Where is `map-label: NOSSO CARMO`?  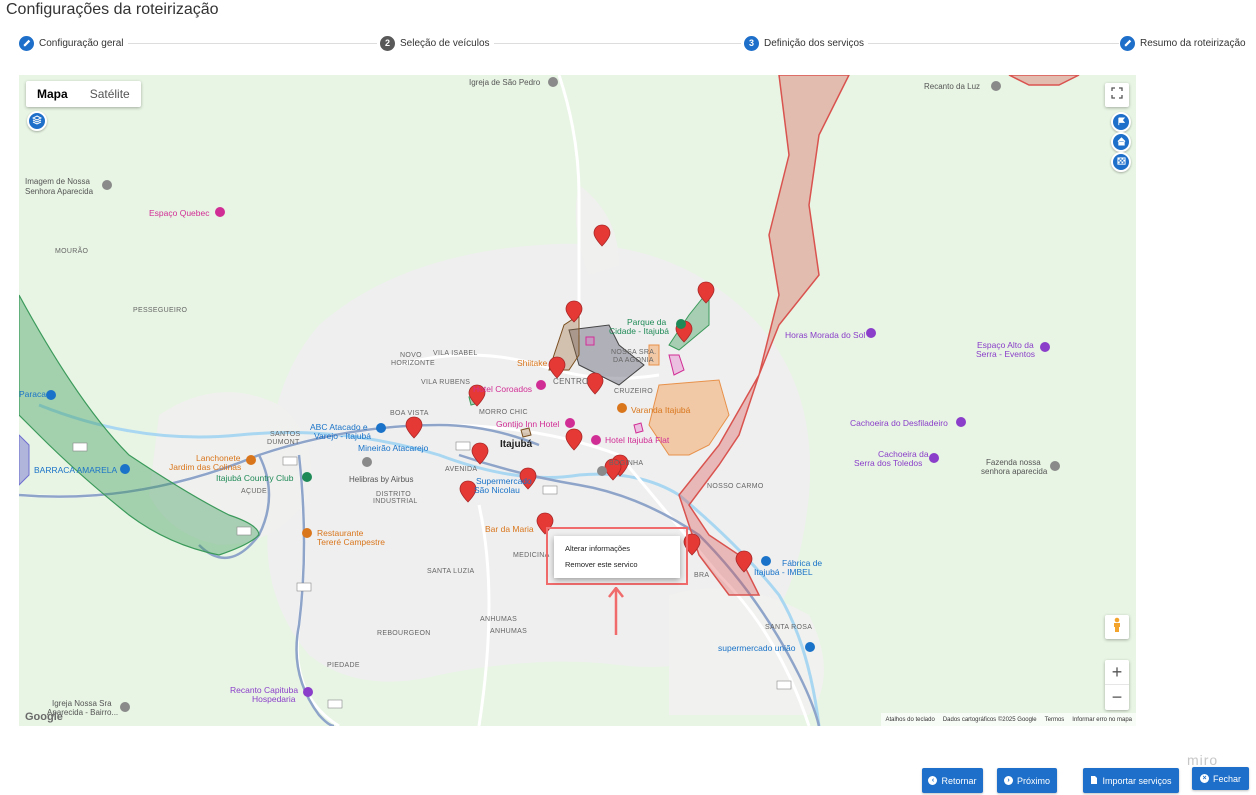 map-label: NOSSO CARMO is located at coordinates (735, 486).